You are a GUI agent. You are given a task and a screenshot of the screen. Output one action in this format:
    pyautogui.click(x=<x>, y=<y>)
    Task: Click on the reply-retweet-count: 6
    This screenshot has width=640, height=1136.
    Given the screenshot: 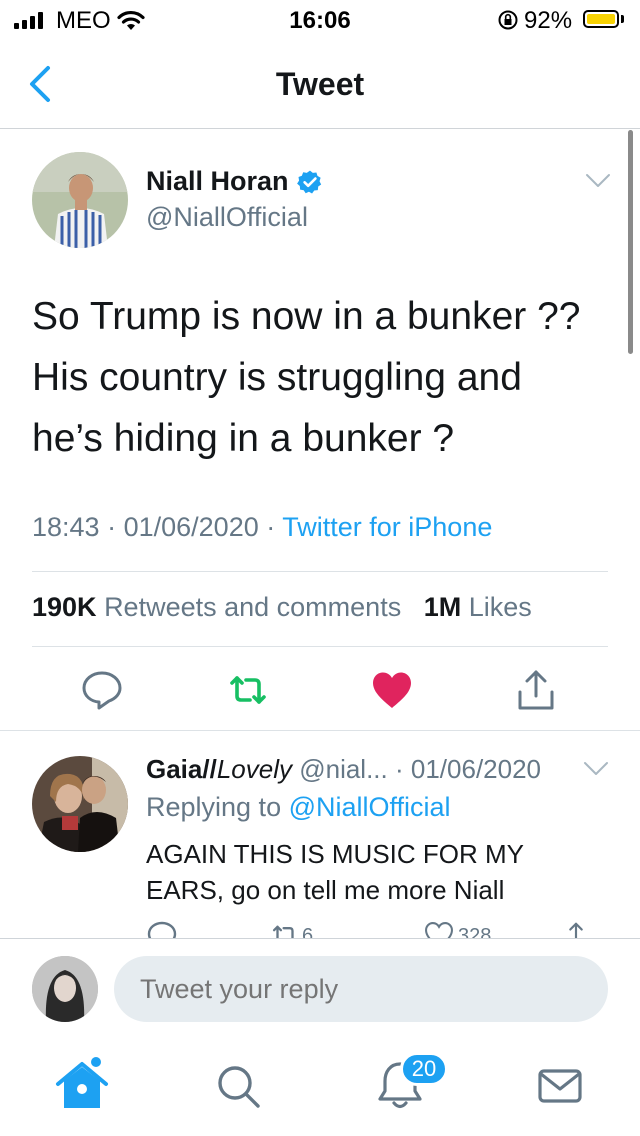 What is the action you would take?
    pyautogui.click(x=308, y=931)
    